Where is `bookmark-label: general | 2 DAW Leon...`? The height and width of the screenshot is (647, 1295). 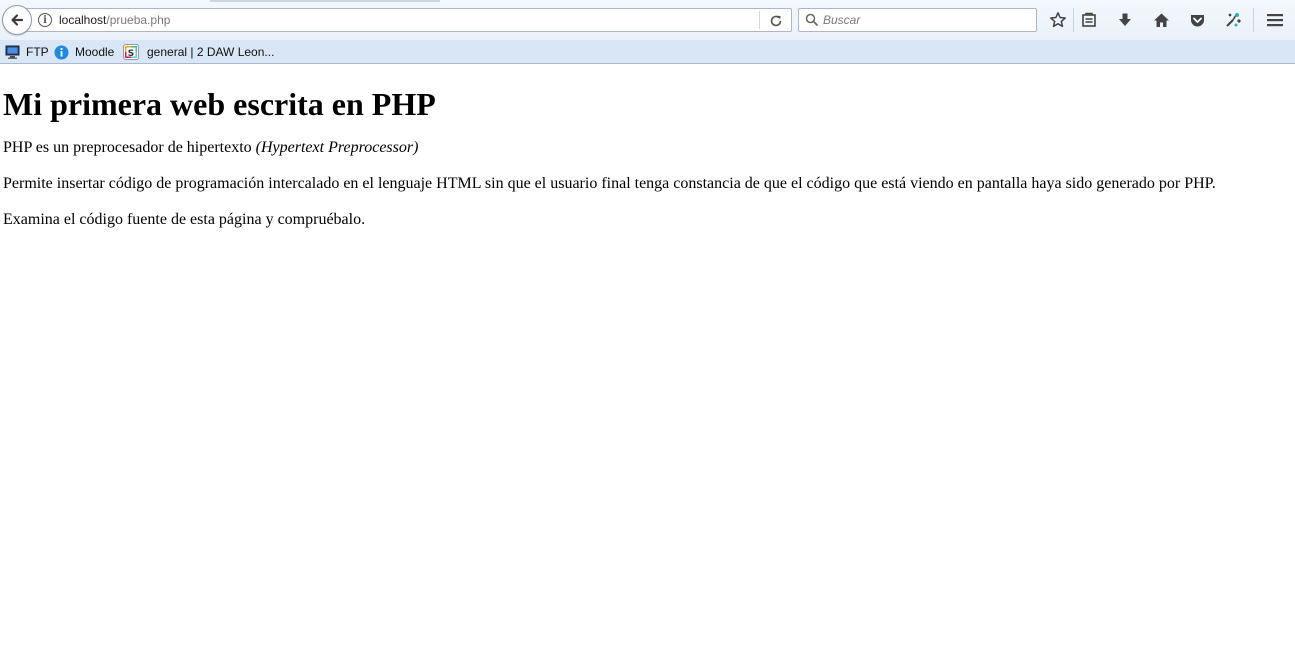 bookmark-label: general | 2 DAW Leon... is located at coordinates (211, 52).